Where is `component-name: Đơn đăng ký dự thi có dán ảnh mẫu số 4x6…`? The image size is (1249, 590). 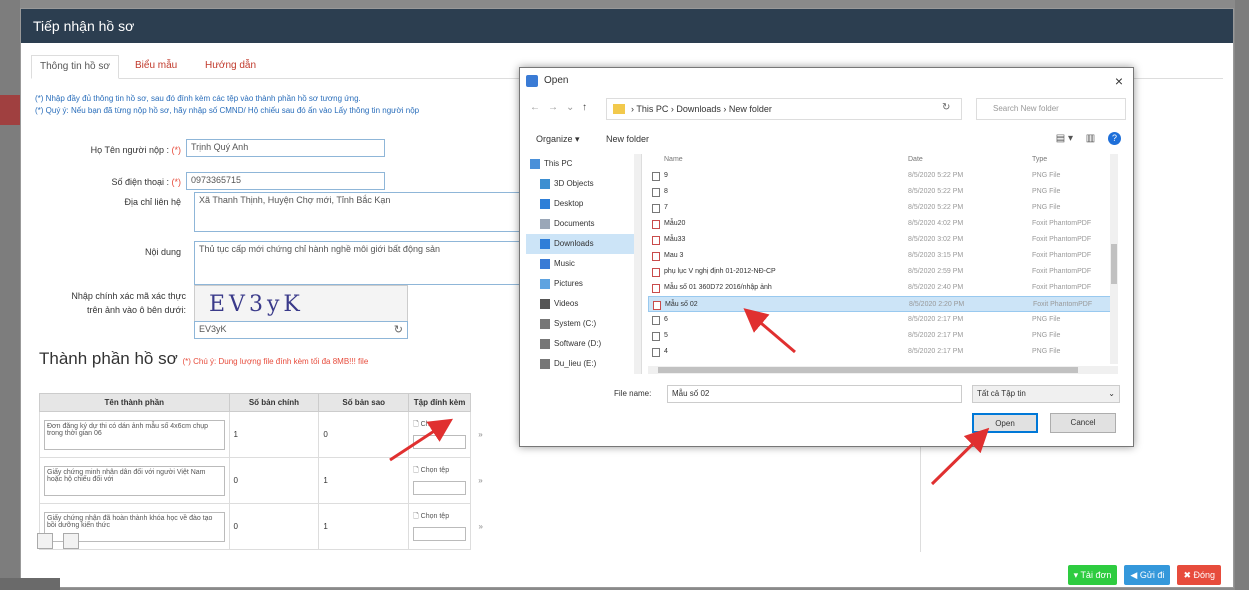
component-name: Đơn đăng ký dự thi có dán ảnh mẫu số 4x6… is located at coordinates (134, 434).